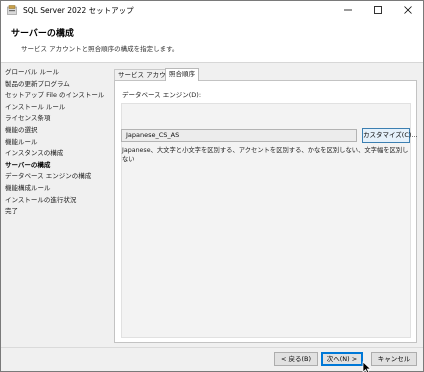 The image size is (424, 372). I want to click on page-subtitle: サービス アカウントと照合順序の構成を指定します。, so click(100, 49).